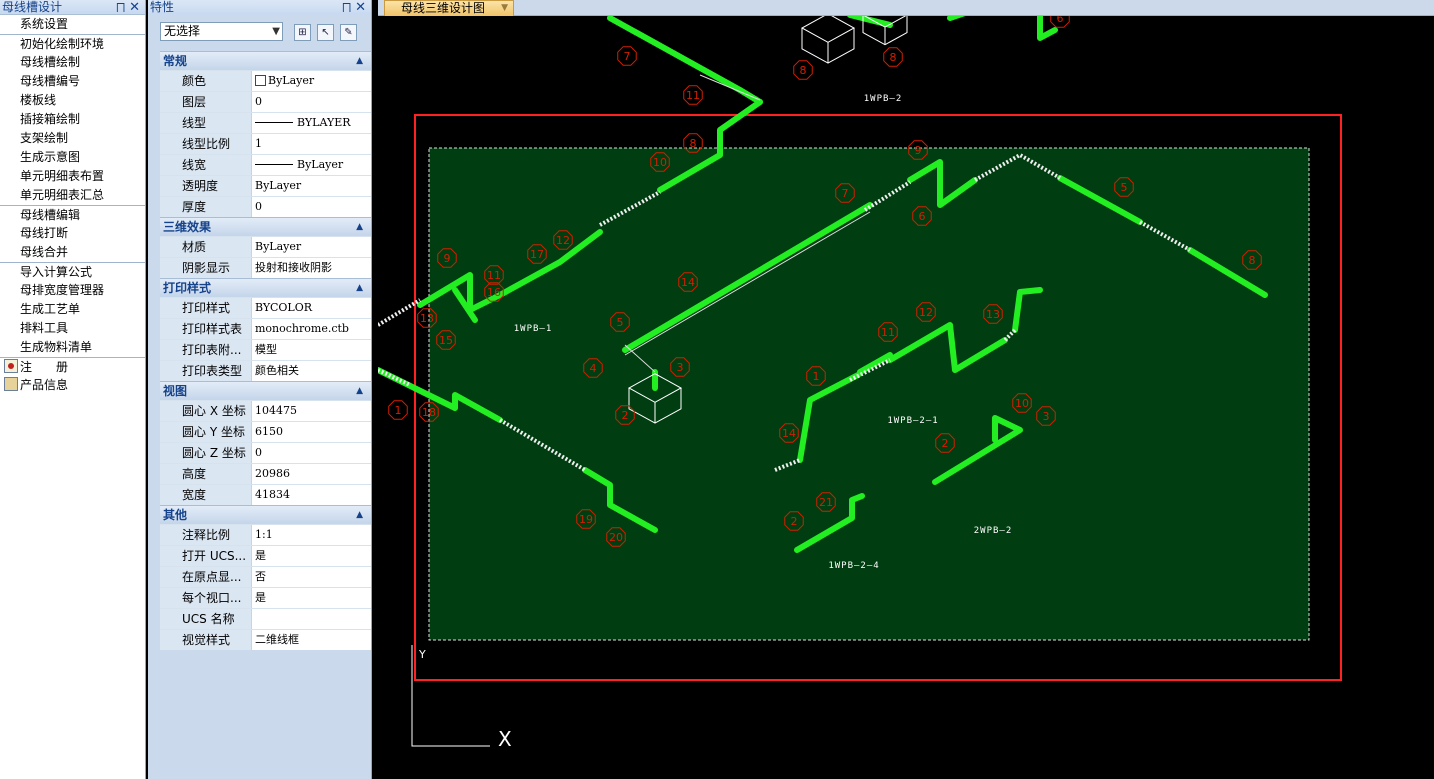 The image size is (1434, 779). What do you see at coordinates (205, 495) in the screenshot?
I see `property-key: 宽度` at bounding box center [205, 495].